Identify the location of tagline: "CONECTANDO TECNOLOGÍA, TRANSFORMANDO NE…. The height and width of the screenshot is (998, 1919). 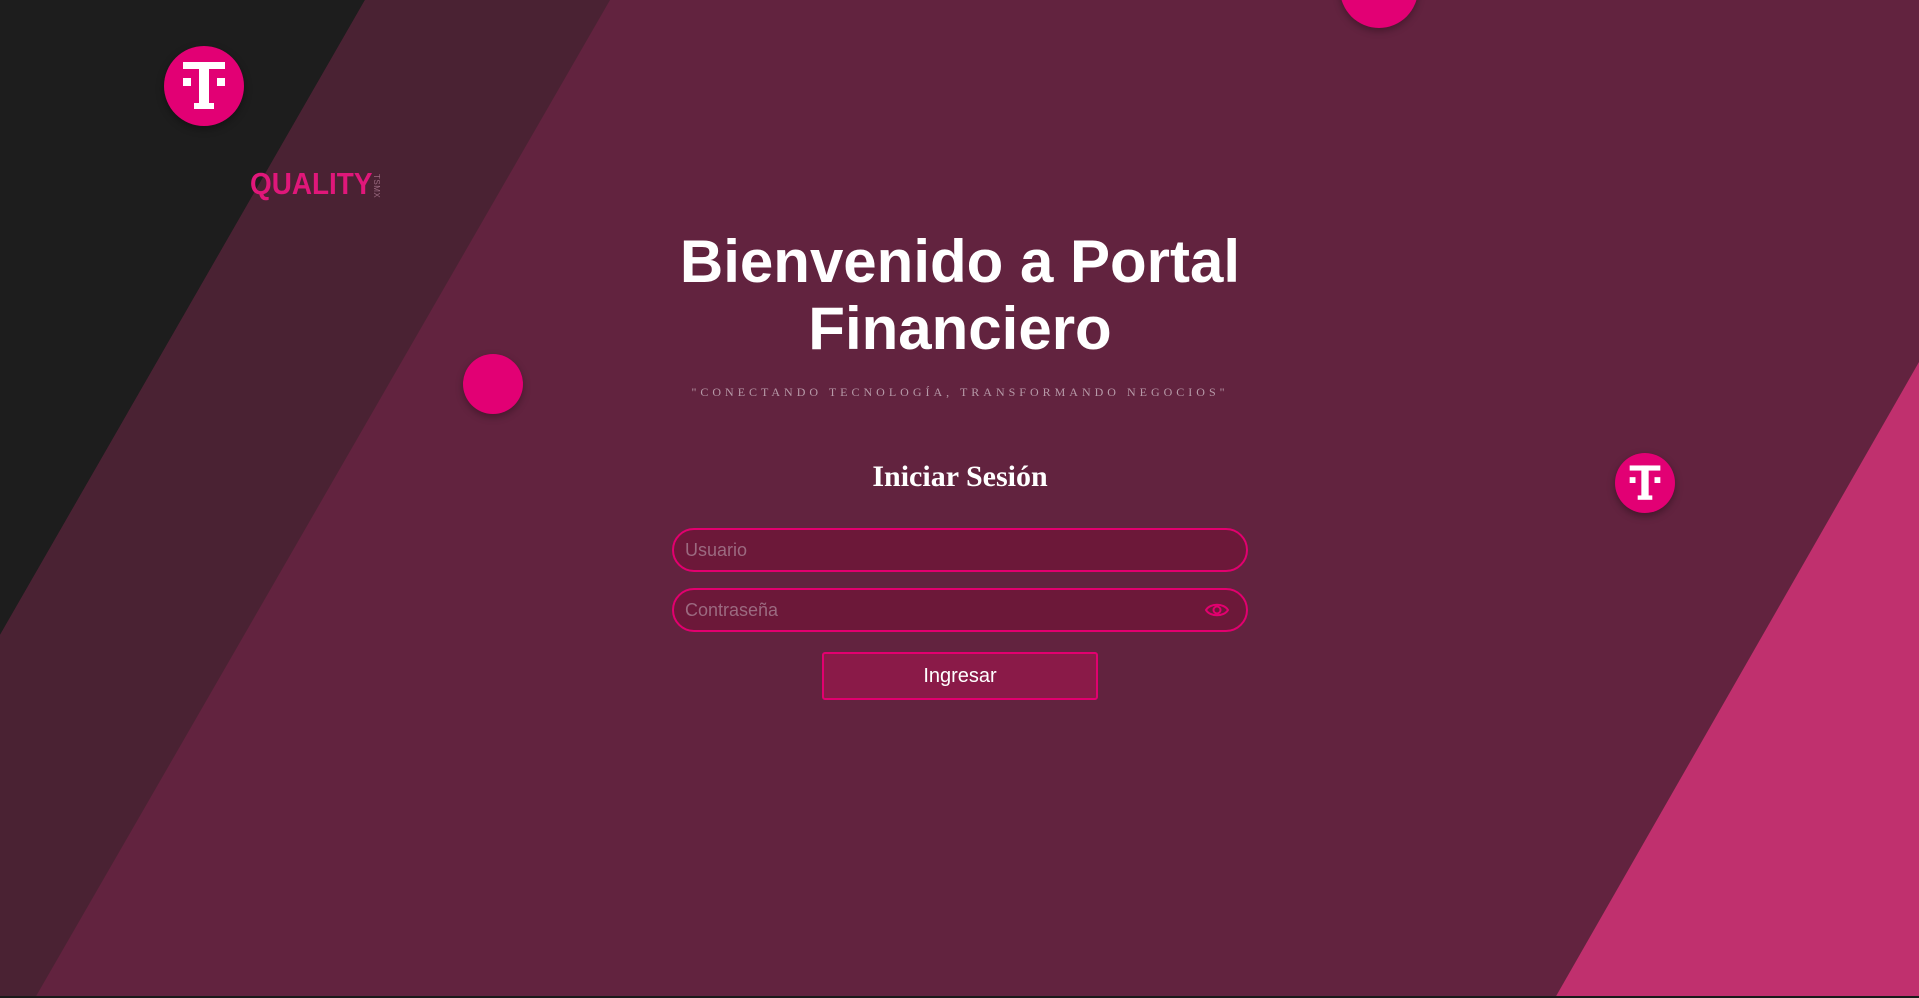
(960, 392).